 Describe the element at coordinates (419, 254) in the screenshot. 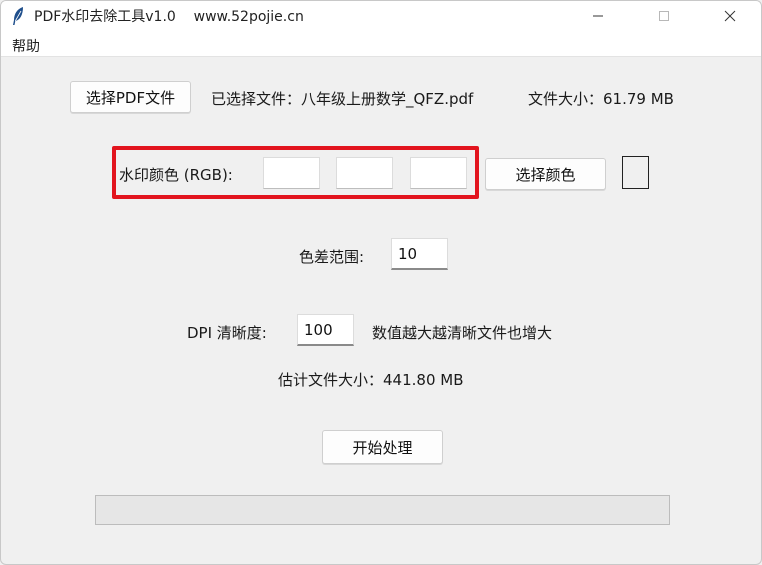

I see `tolerance-input: 10` at that location.